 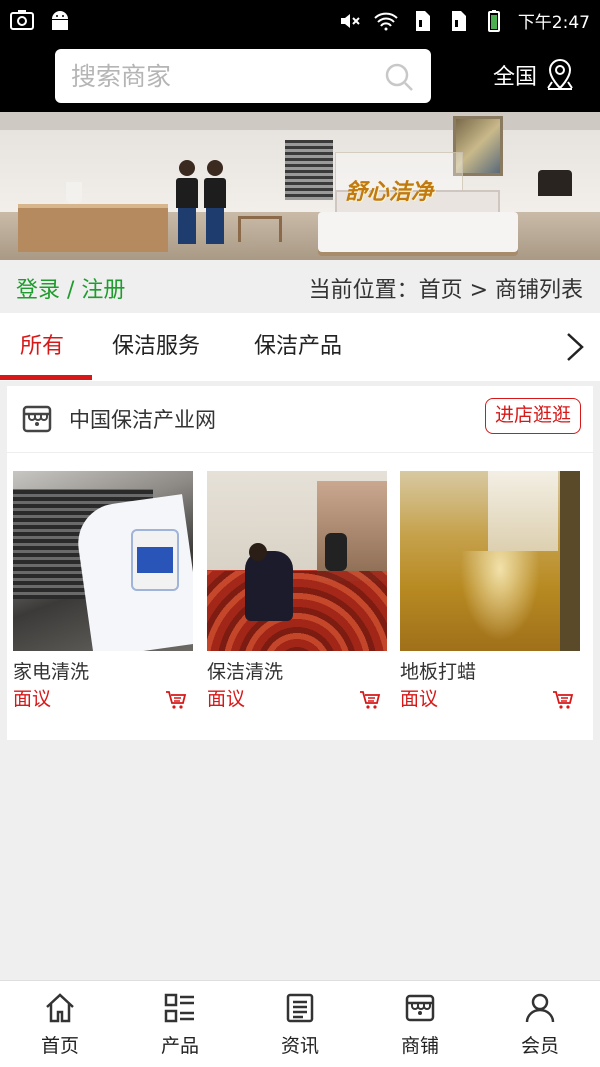 I want to click on bottom-nav: 首页 产品 资讯 商铺 会员, so click(x=300, y=1023).